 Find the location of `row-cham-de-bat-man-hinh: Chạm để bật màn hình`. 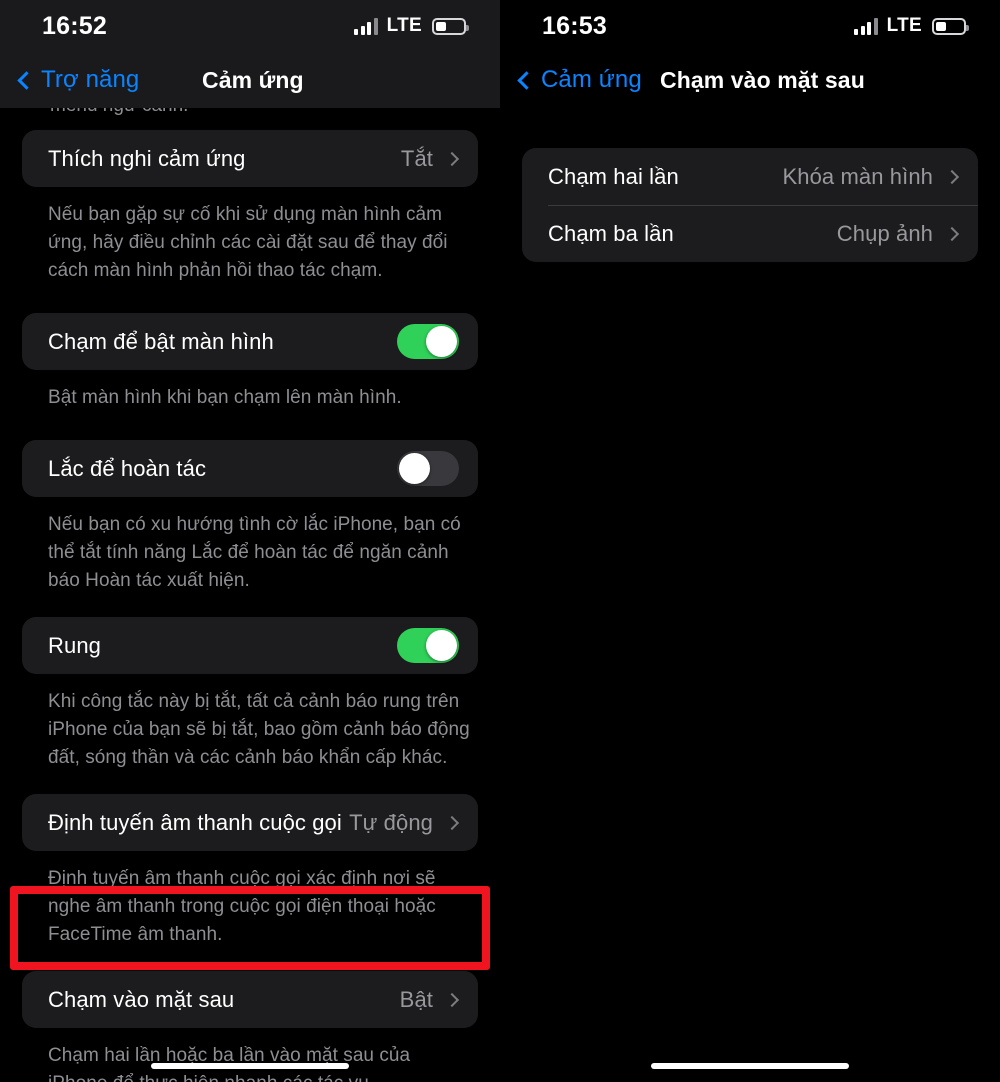

row-cham-de-bat-man-hinh: Chạm để bật màn hình is located at coordinates (250, 341).